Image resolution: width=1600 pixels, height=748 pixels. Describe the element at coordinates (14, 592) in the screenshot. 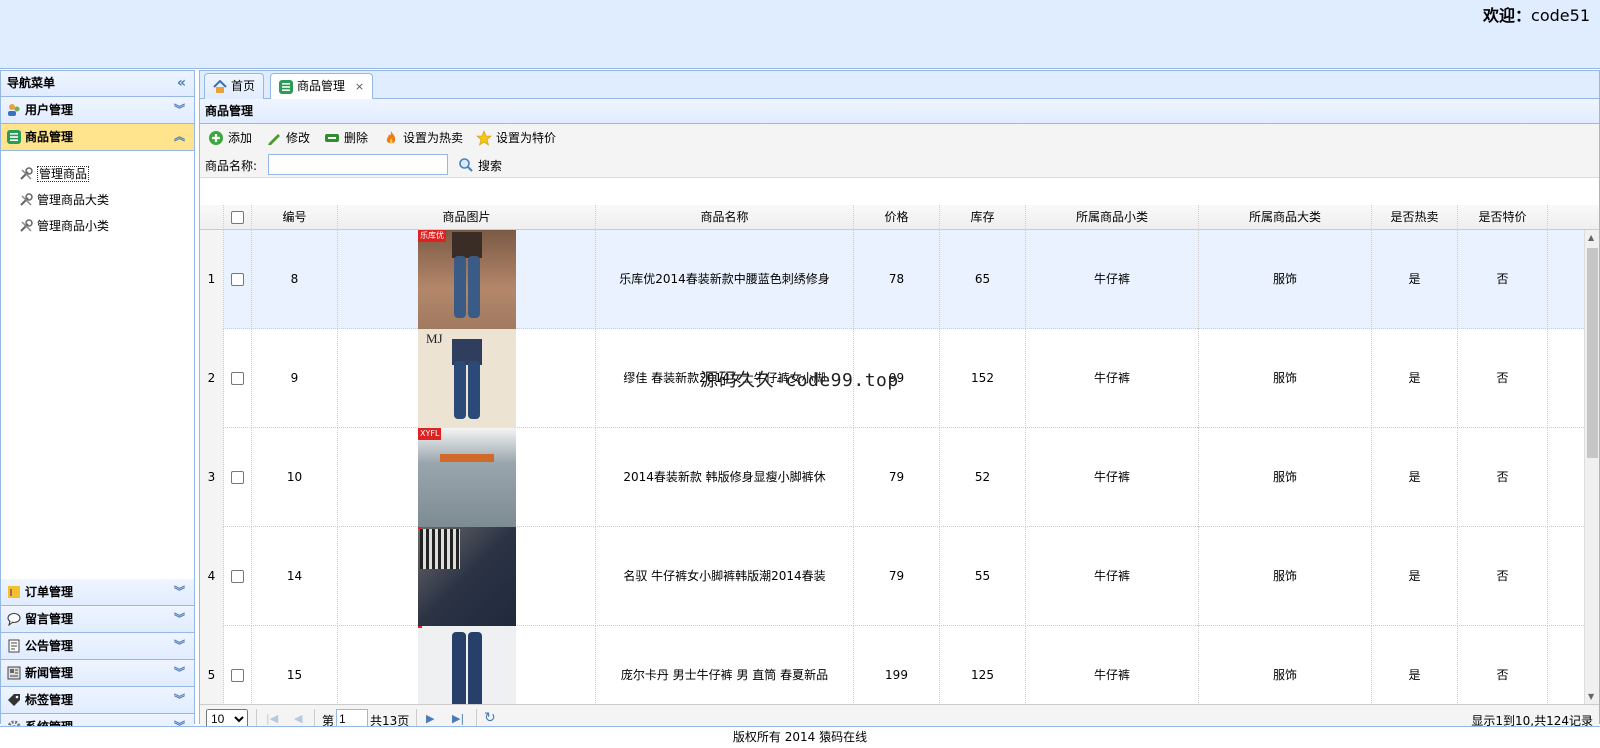

I see `order-icon` at that location.